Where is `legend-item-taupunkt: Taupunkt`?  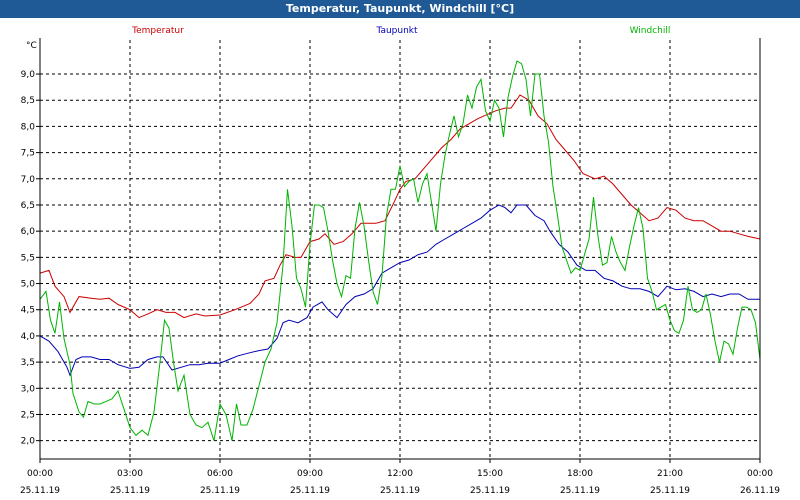
legend-item-taupunkt: Taupunkt is located at coordinates (396, 31).